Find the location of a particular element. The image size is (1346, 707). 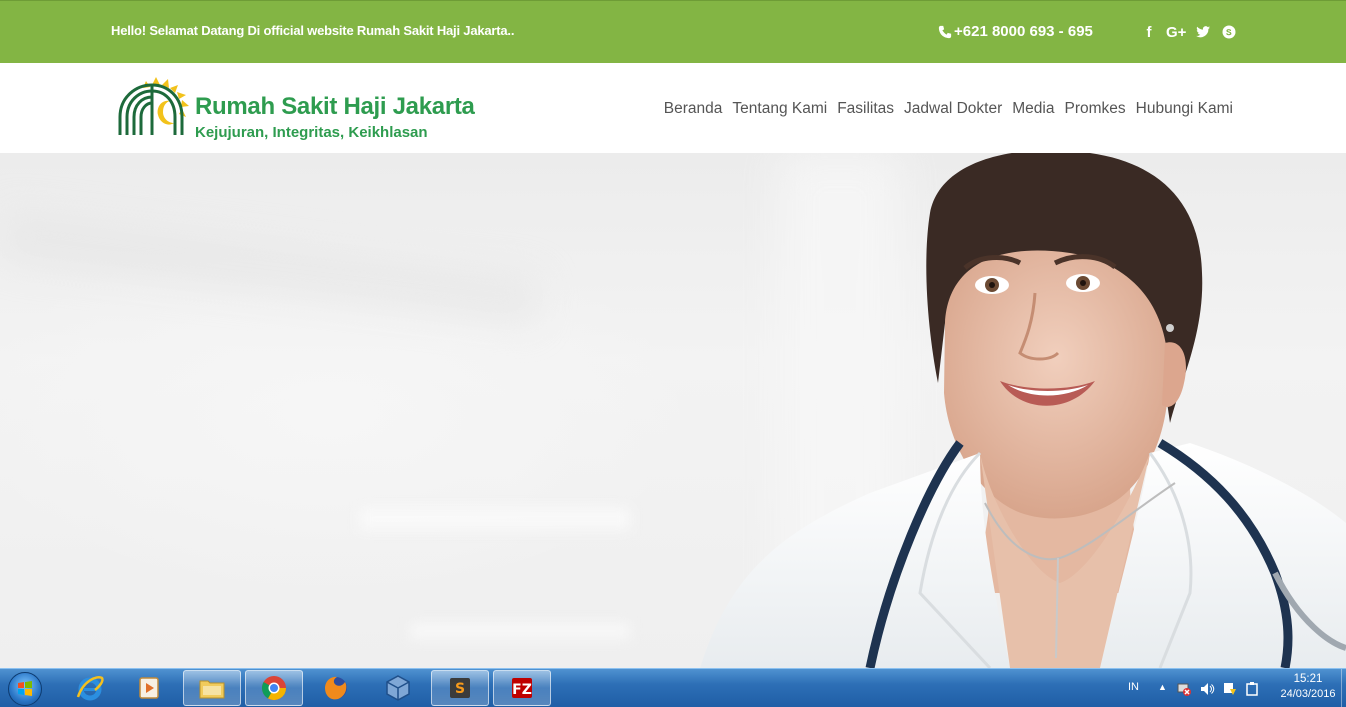

google-plus-icon: G+ is located at coordinates (1176, 32).